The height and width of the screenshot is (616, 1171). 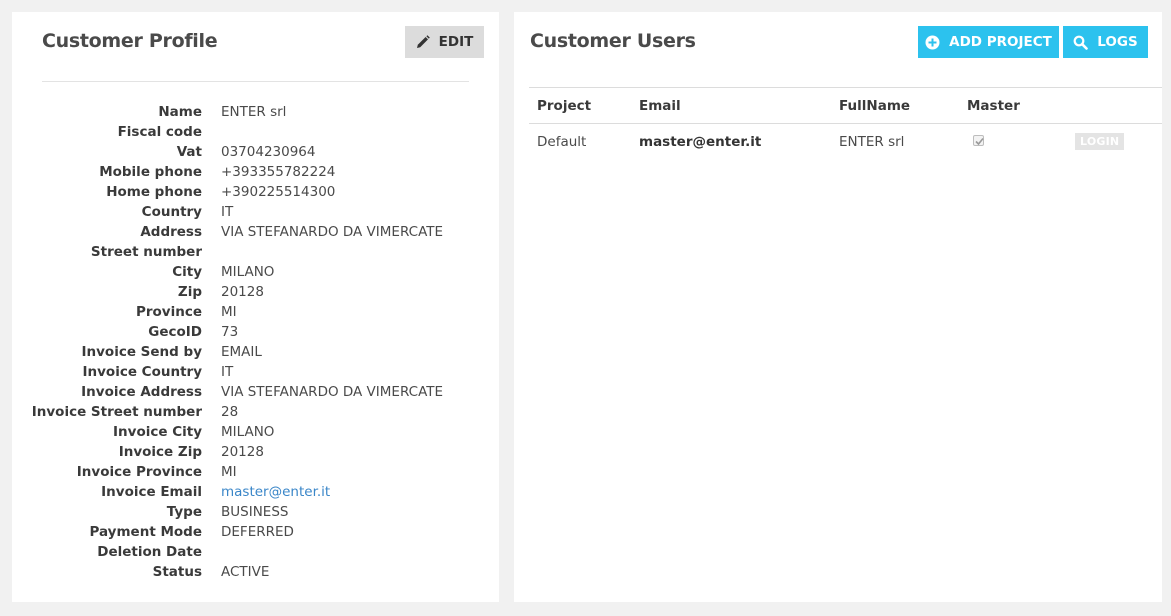 What do you see at coordinates (255, 332) in the screenshot?
I see `field-row-gecoid: GecoID 73` at bounding box center [255, 332].